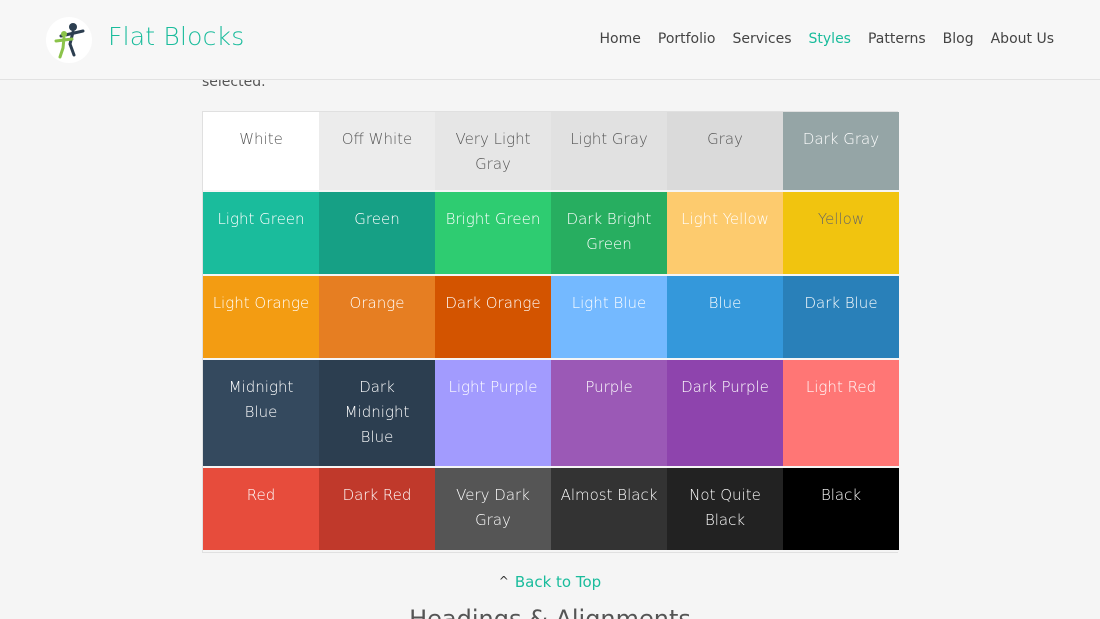 This screenshot has height=619, width=1100. What do you see at coordinates (609, 495) in the screenshot?
I see `swatch-label: Almost Black` at bounding box center [609, 495].